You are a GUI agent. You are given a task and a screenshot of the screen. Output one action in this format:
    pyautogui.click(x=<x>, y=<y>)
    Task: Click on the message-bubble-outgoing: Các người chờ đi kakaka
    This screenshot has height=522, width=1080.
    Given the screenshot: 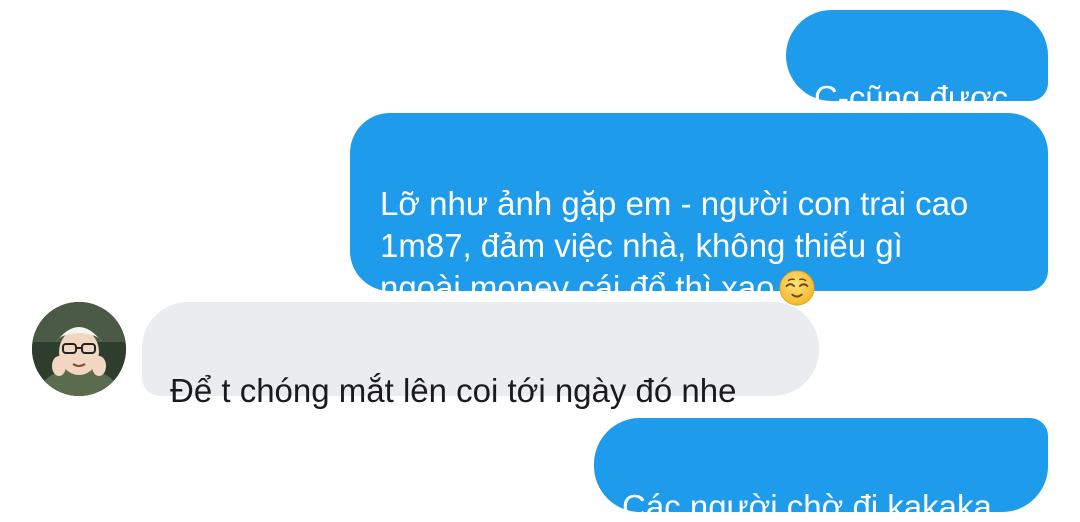 What is the action you would take?
    pyautogui.click(x=821, y=470)
    